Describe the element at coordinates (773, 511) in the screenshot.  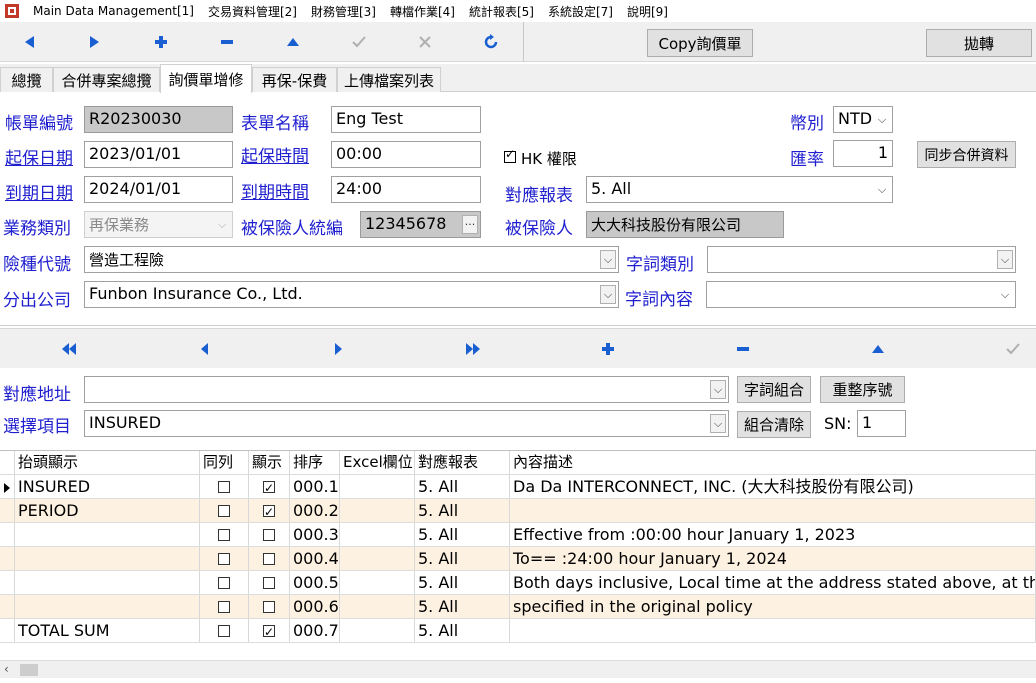
I see `cell-description` at that location.